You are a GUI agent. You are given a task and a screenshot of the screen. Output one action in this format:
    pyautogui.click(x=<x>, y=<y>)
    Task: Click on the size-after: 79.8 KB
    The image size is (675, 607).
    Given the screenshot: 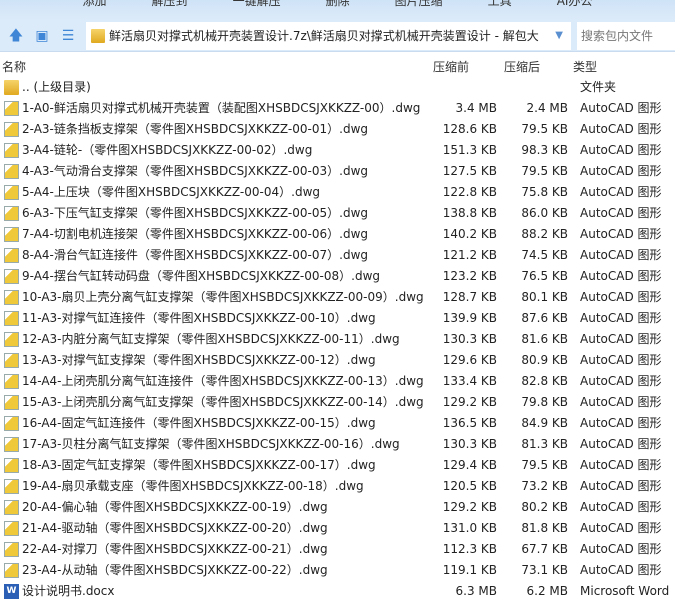 What is the action you would take?
    pyautogui.click(x=544, y=402)
    